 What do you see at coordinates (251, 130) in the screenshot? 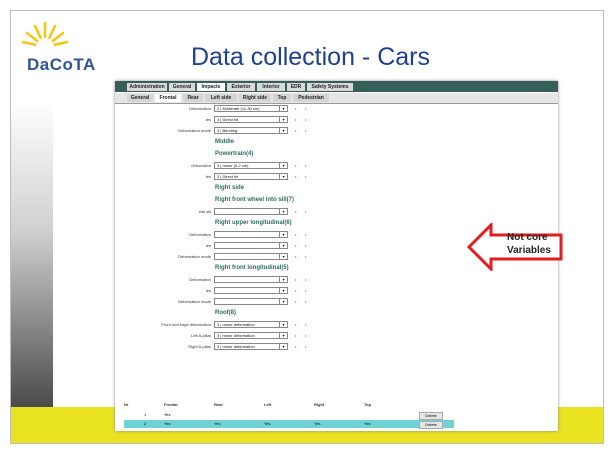
I see `field-select: 3 | Bending ▾` at bounding box center [251, 130].